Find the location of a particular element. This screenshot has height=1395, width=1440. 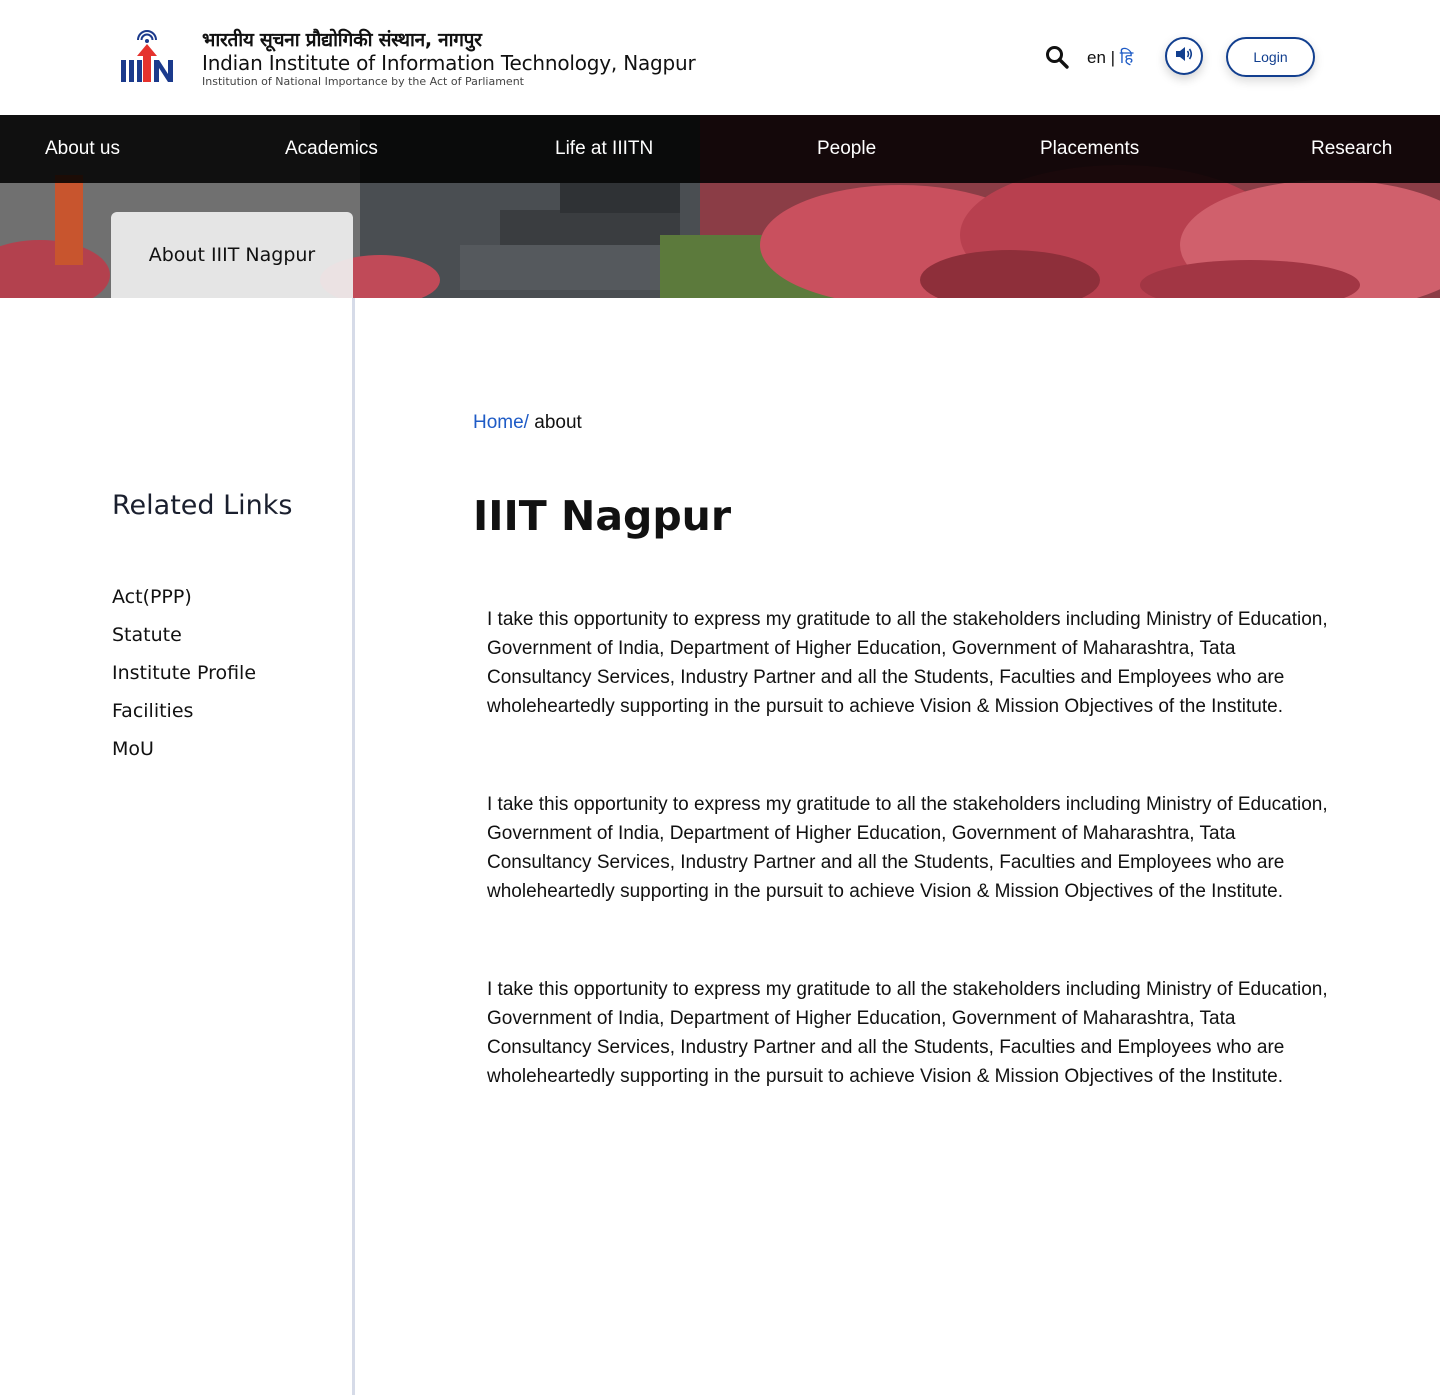

breadcrumb-home-link: Home/ is located at coordinates (501, 422).